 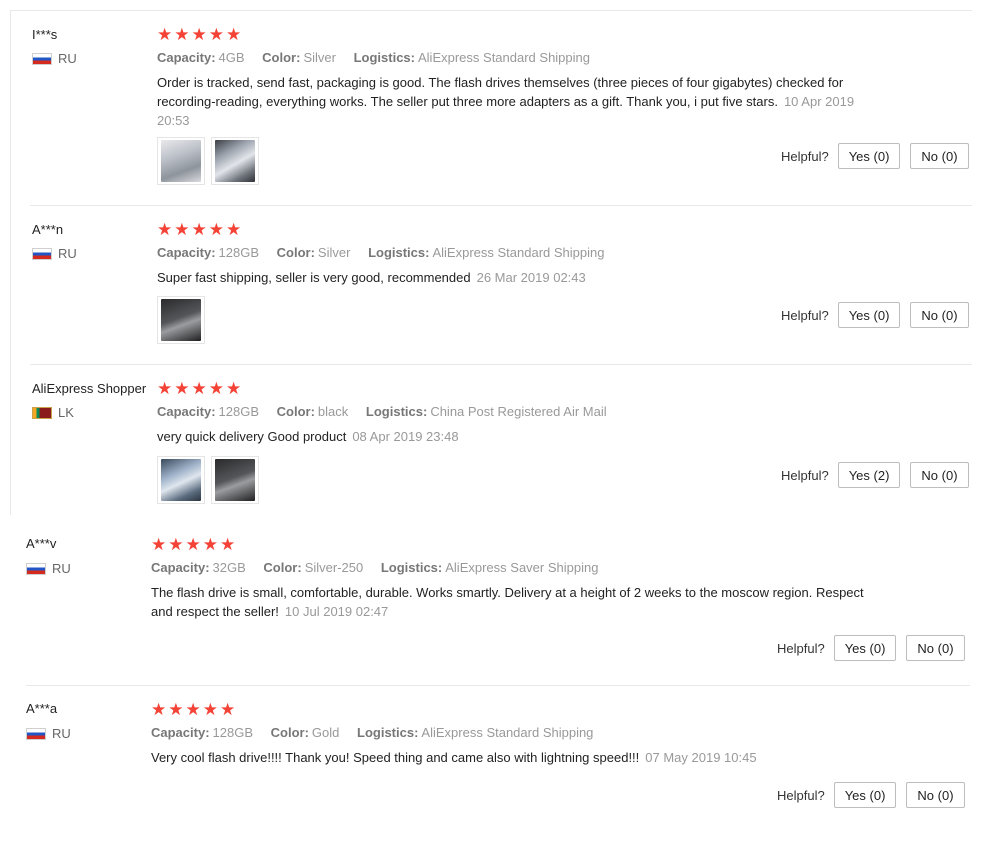 I want to click on review-date: 08 Apr 2019 23:48, so click(x=405, y=436).